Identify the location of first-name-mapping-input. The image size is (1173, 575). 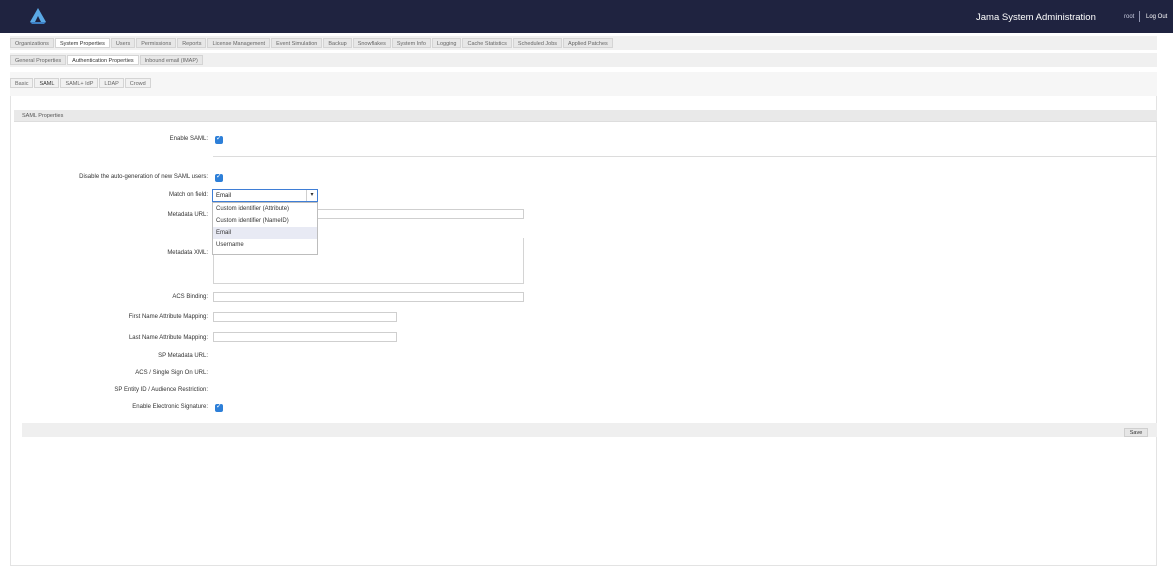
(305, 317).